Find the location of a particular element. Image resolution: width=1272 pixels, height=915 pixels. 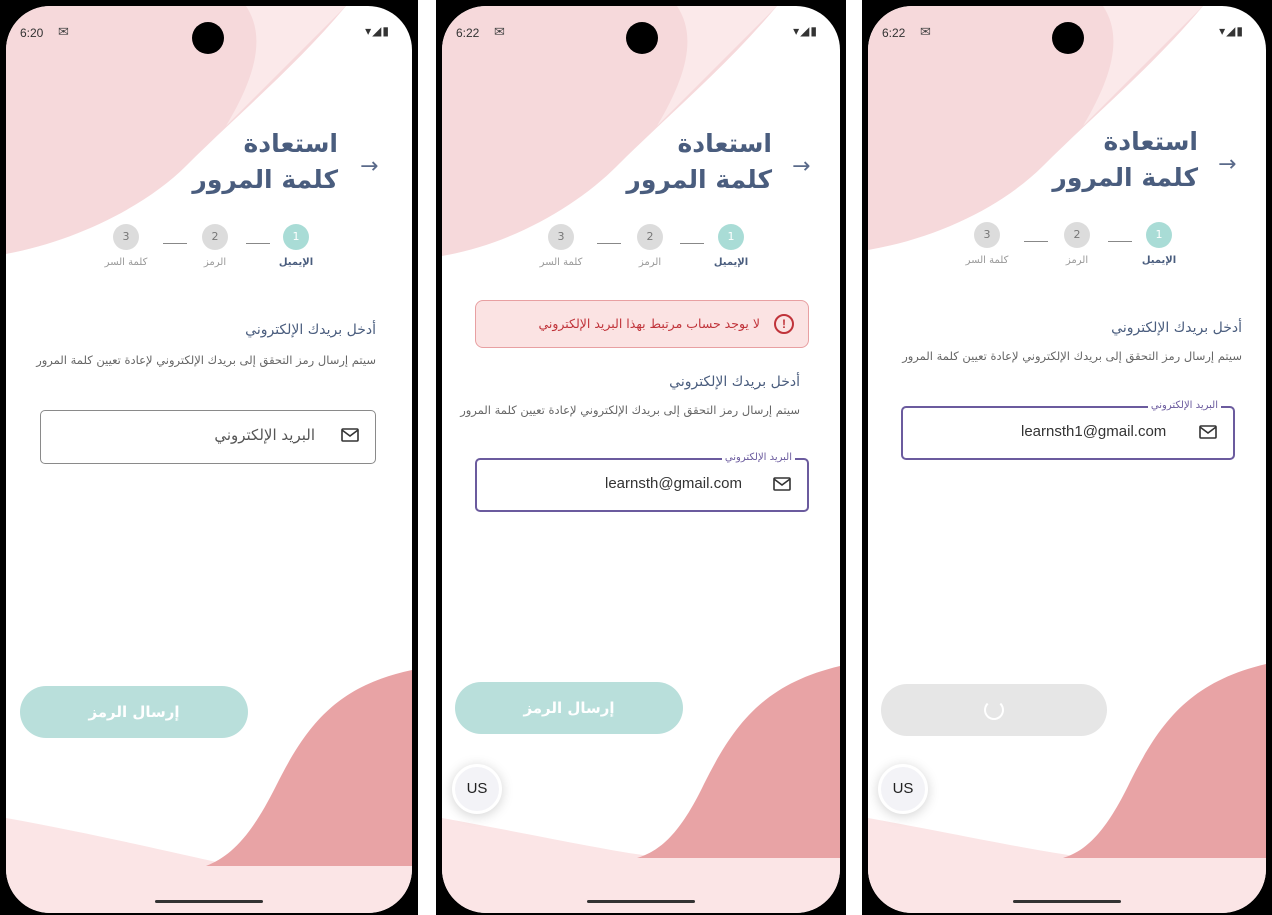

email-field: البريد الإلكتروني is located at coordinates (208, 437).